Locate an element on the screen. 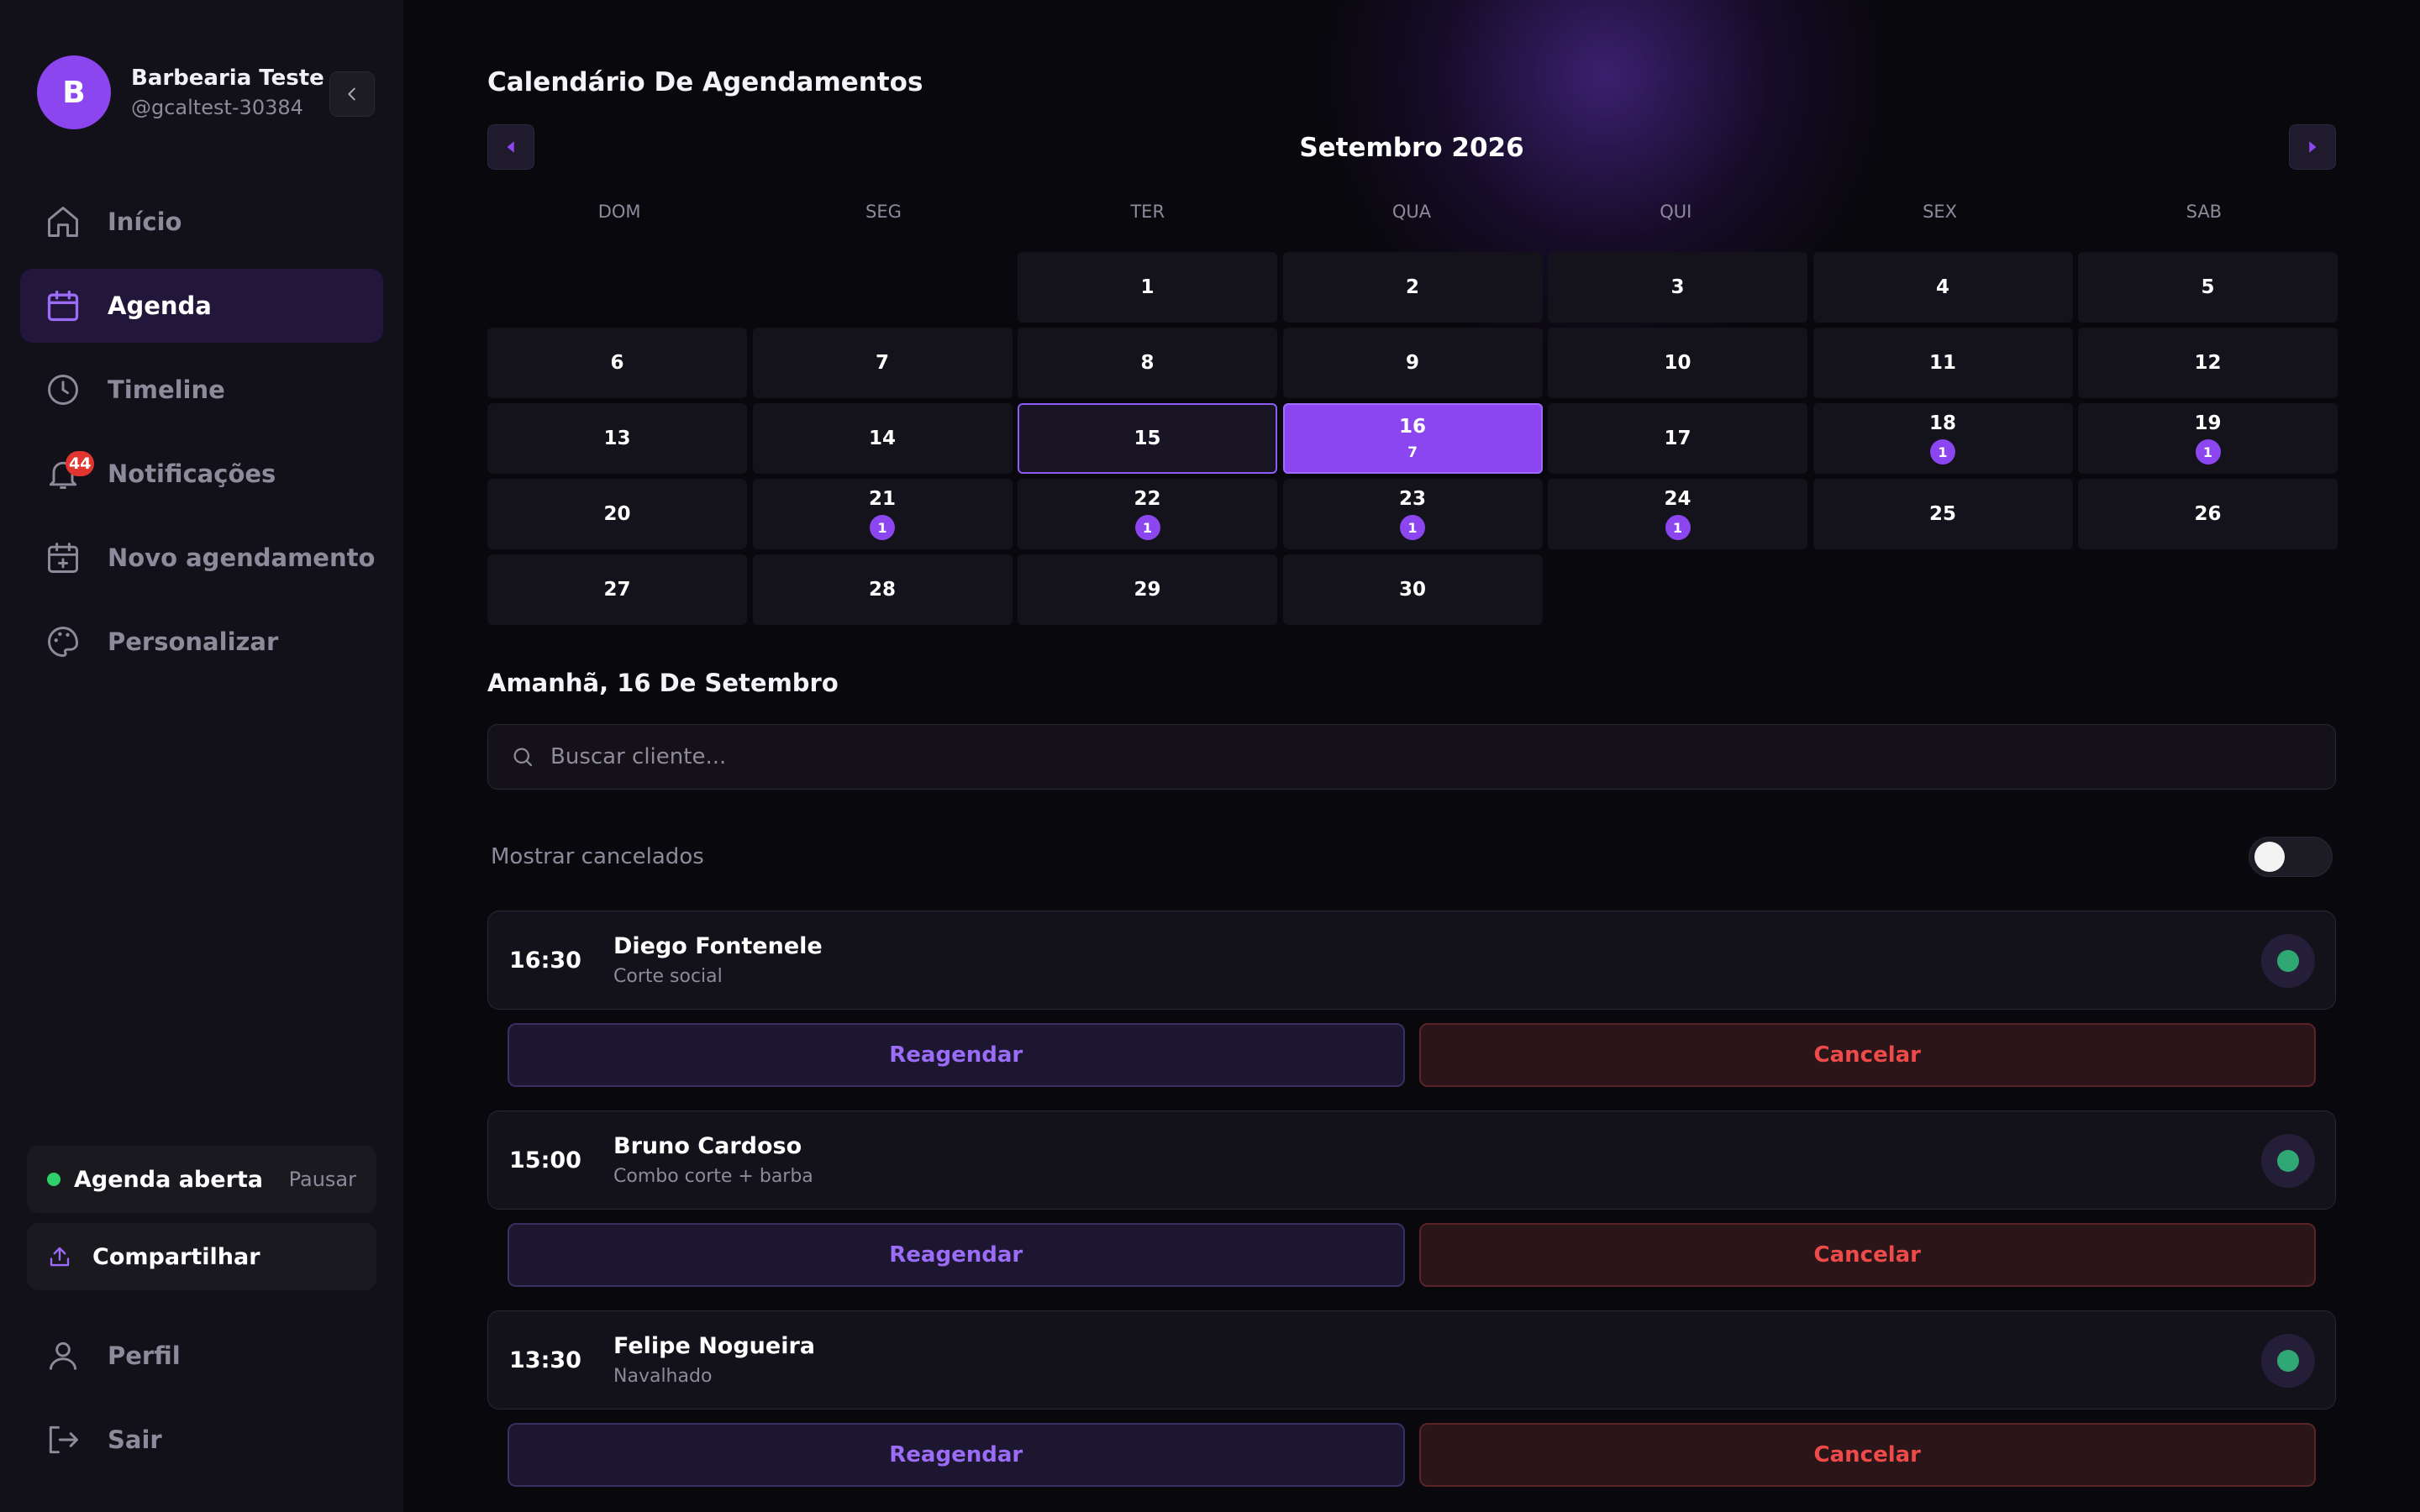 The image size is (2420, 1512). next-month-button is located at coordinates (2312, 147).